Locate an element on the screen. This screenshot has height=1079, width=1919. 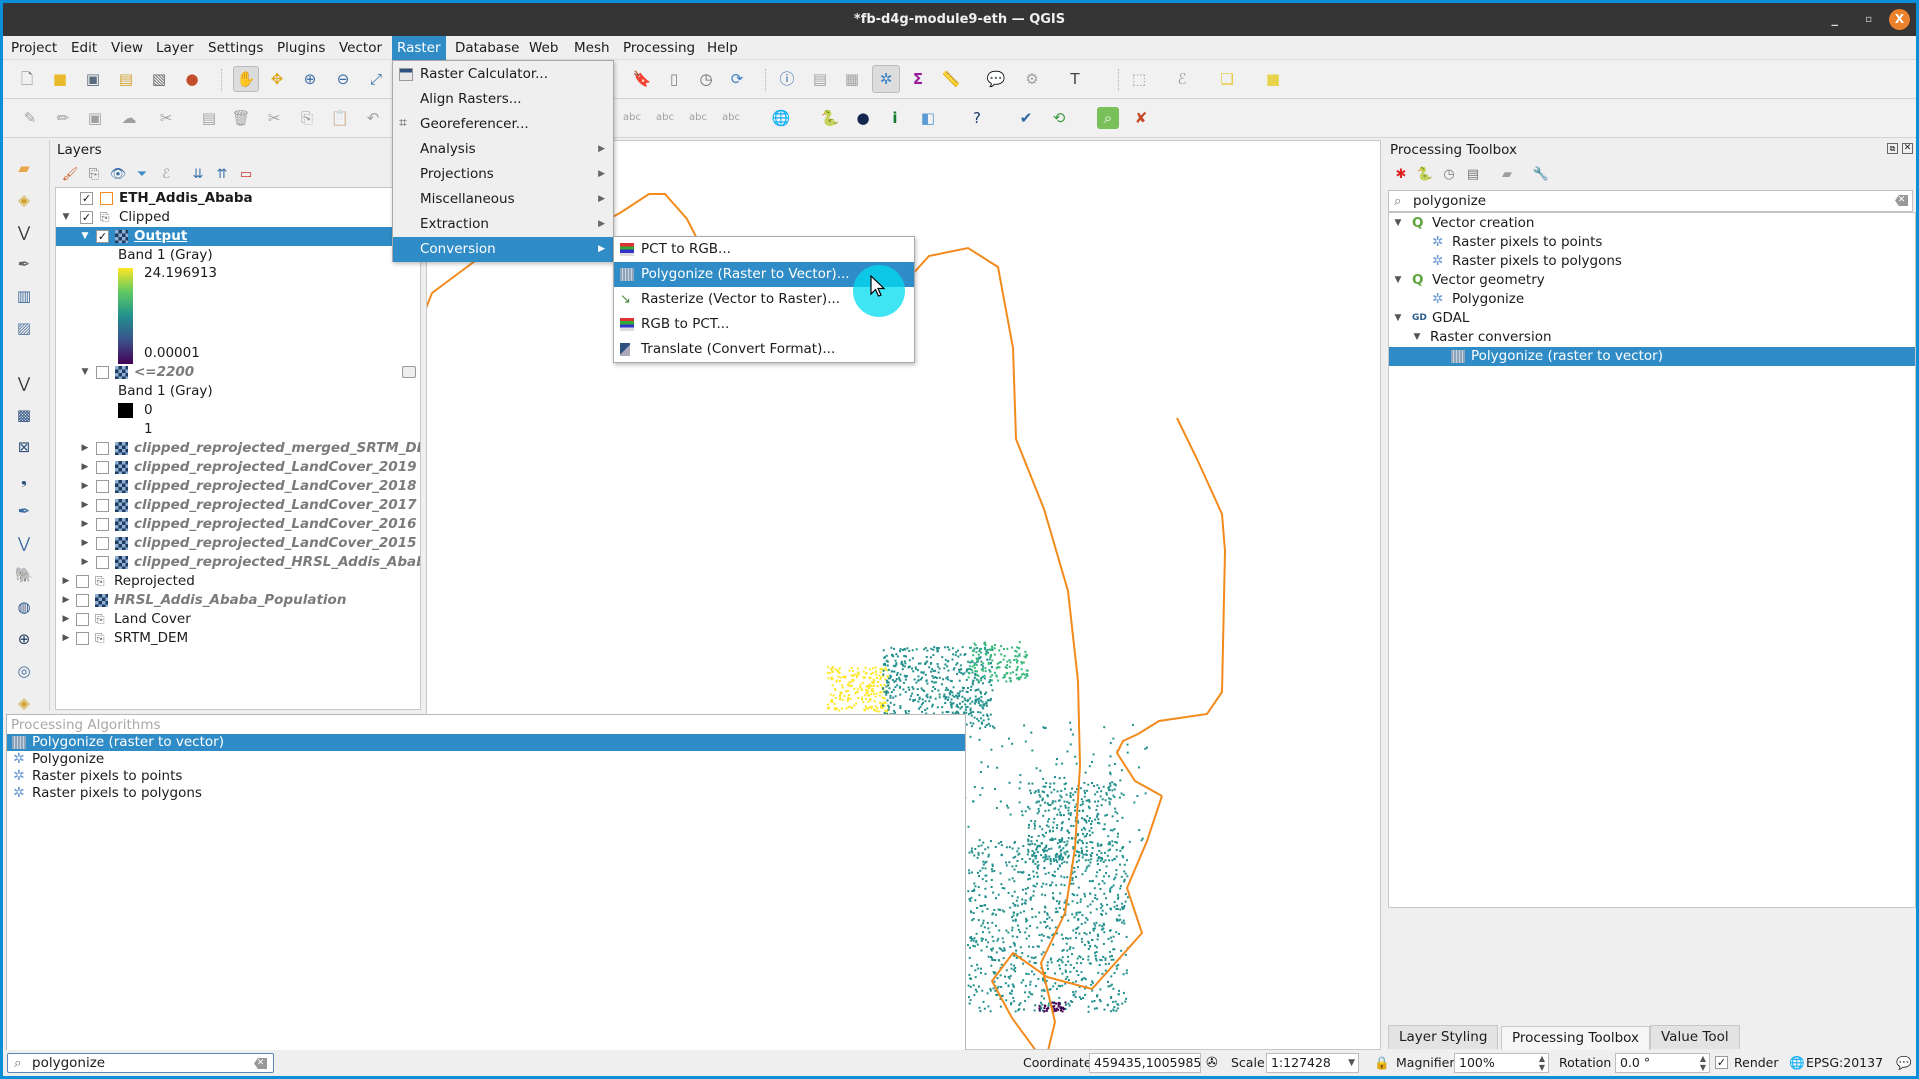
refresh-icon: ⟳ is located at coordinates (737, 79).